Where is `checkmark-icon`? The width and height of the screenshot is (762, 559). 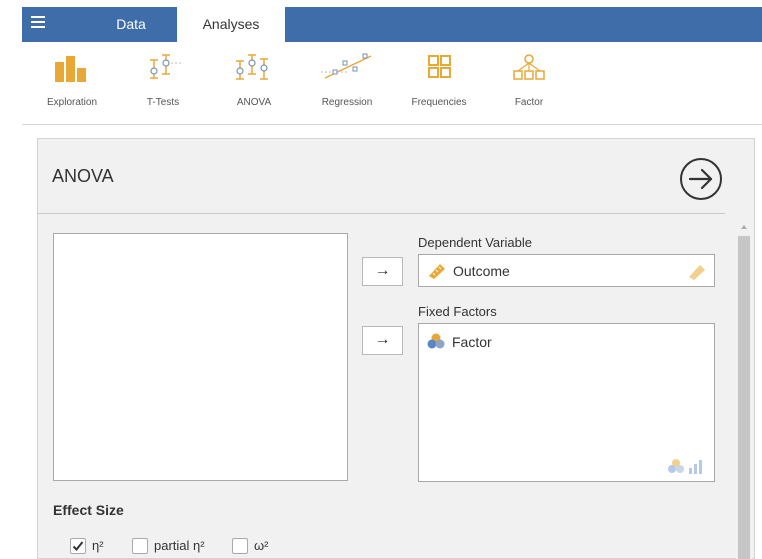 checkmark-icon is located at coordinates (78, 546).